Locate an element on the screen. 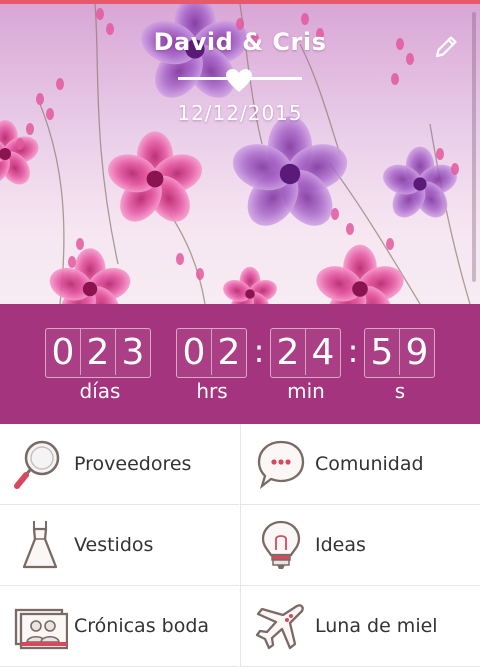 This screenshot has width=480, height=667. minutes-digit: 4 is located at coordinates (323, 352).